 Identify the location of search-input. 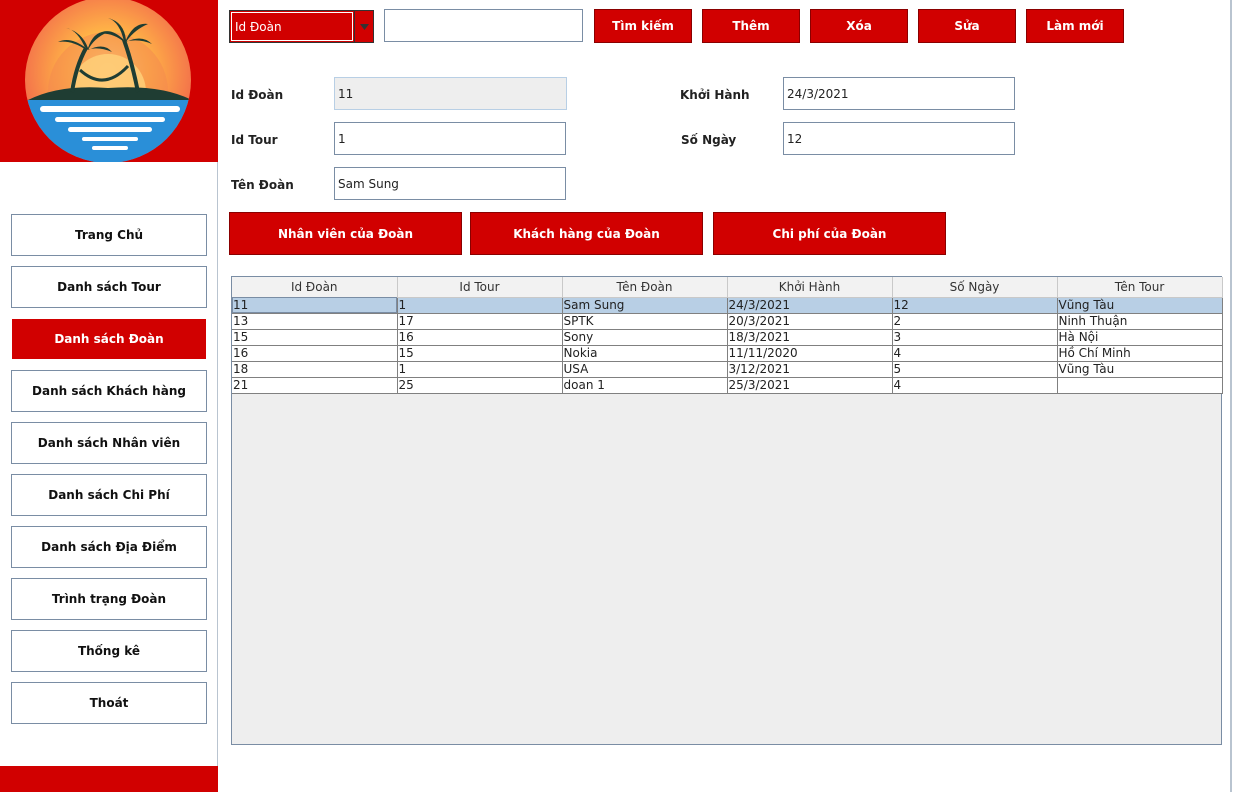
(483, 25).